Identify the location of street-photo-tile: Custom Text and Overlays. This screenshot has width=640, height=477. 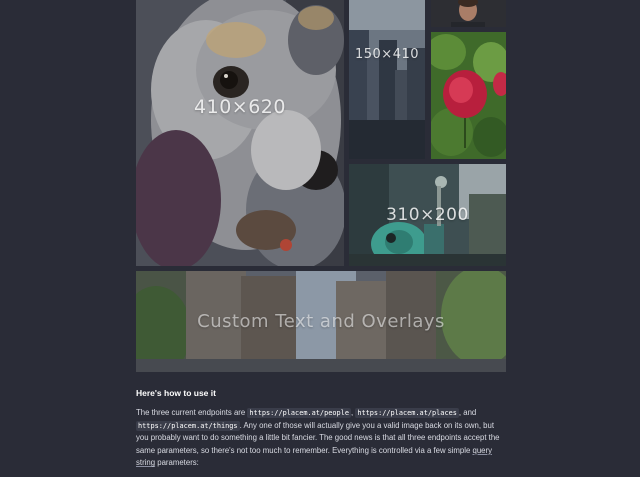
(321, 321).